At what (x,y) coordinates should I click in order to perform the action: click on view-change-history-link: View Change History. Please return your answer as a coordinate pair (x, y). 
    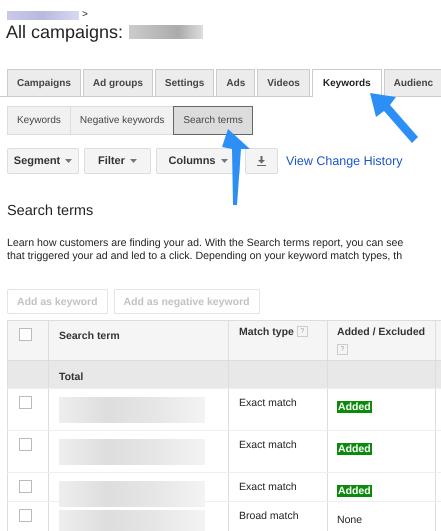
    Looking at the image, I should click on (344, 161).